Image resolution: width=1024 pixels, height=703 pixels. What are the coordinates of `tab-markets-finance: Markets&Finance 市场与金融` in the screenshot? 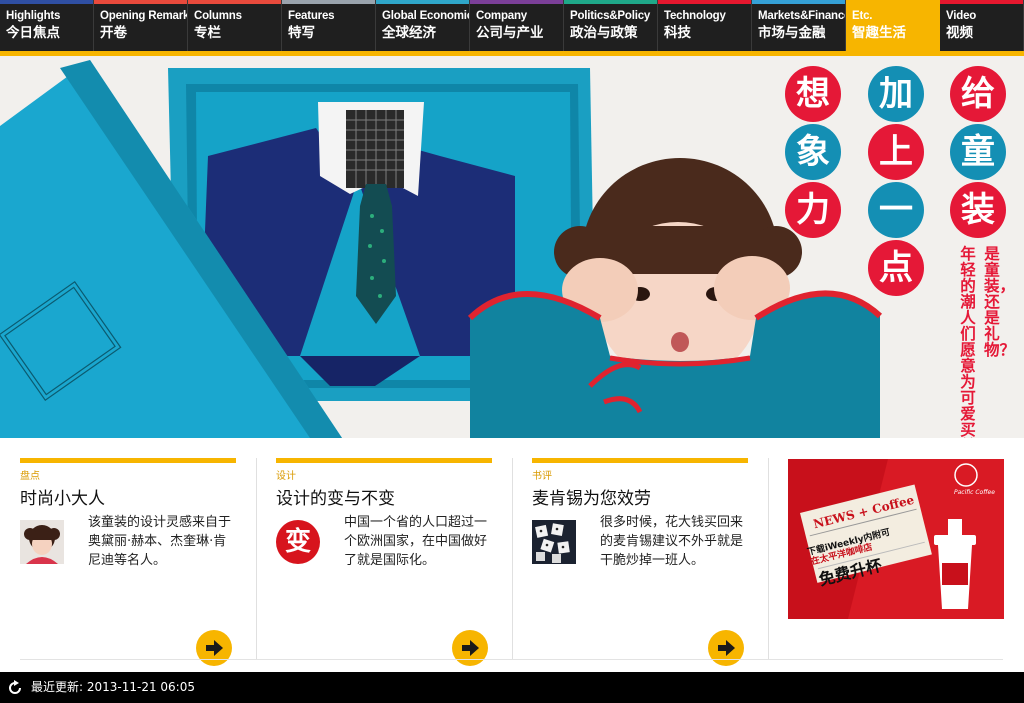 It's located at (799, 25).